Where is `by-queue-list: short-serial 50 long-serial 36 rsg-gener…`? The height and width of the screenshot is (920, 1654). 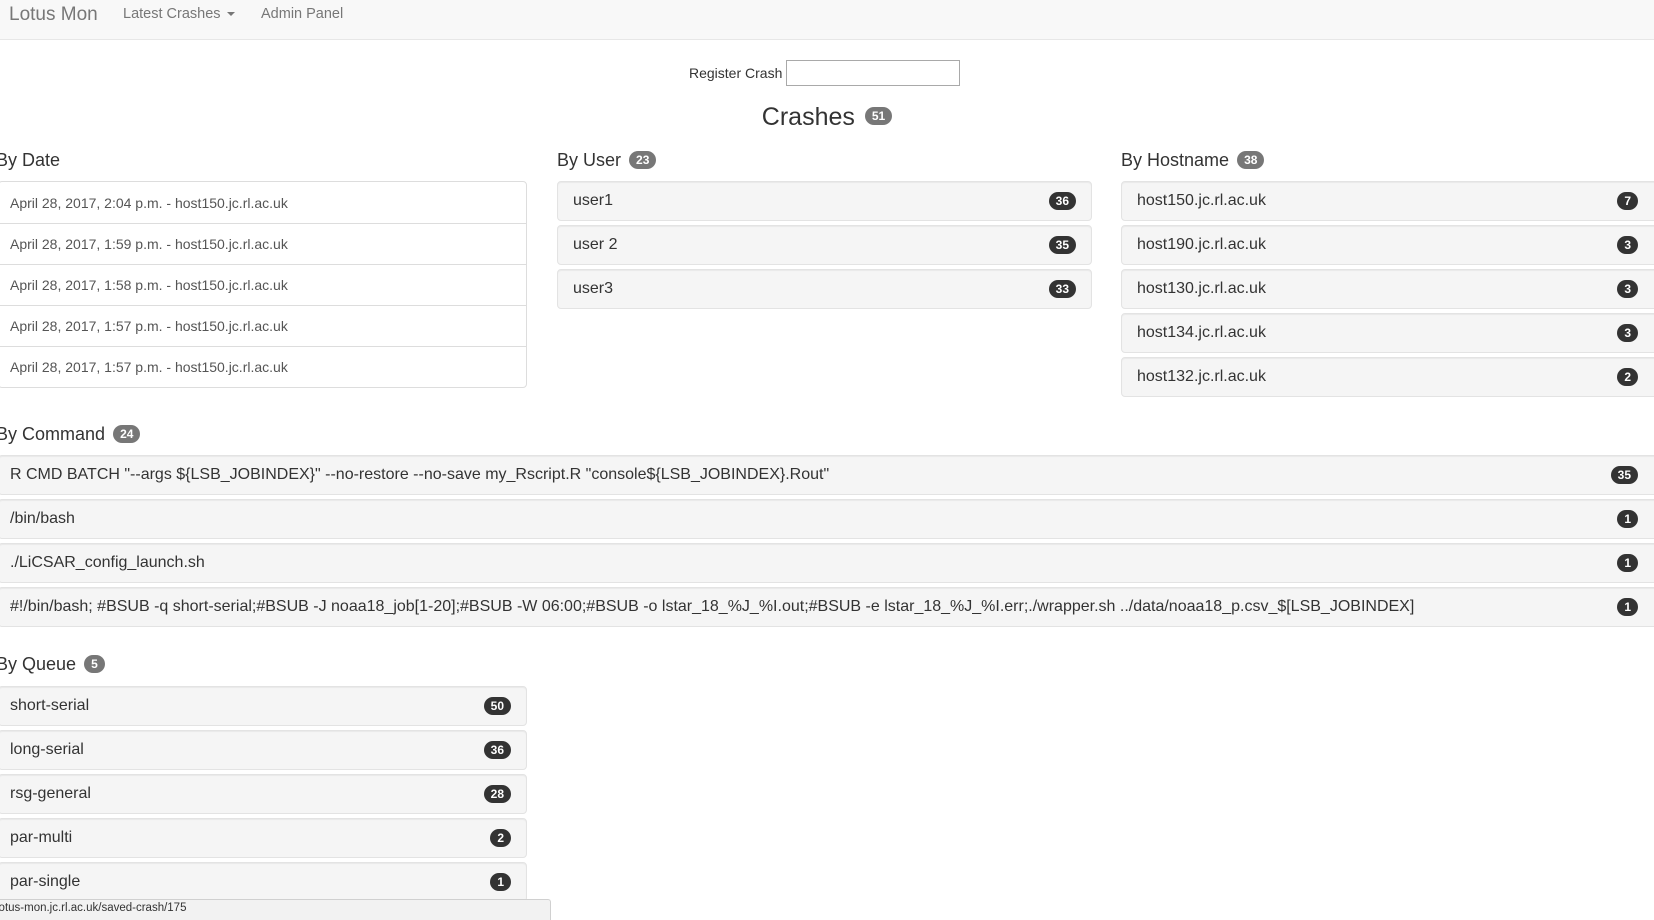 by-queue-list: short-serial 50 long-serial 36 rsg-gener… is located at coordinates (263, 796).